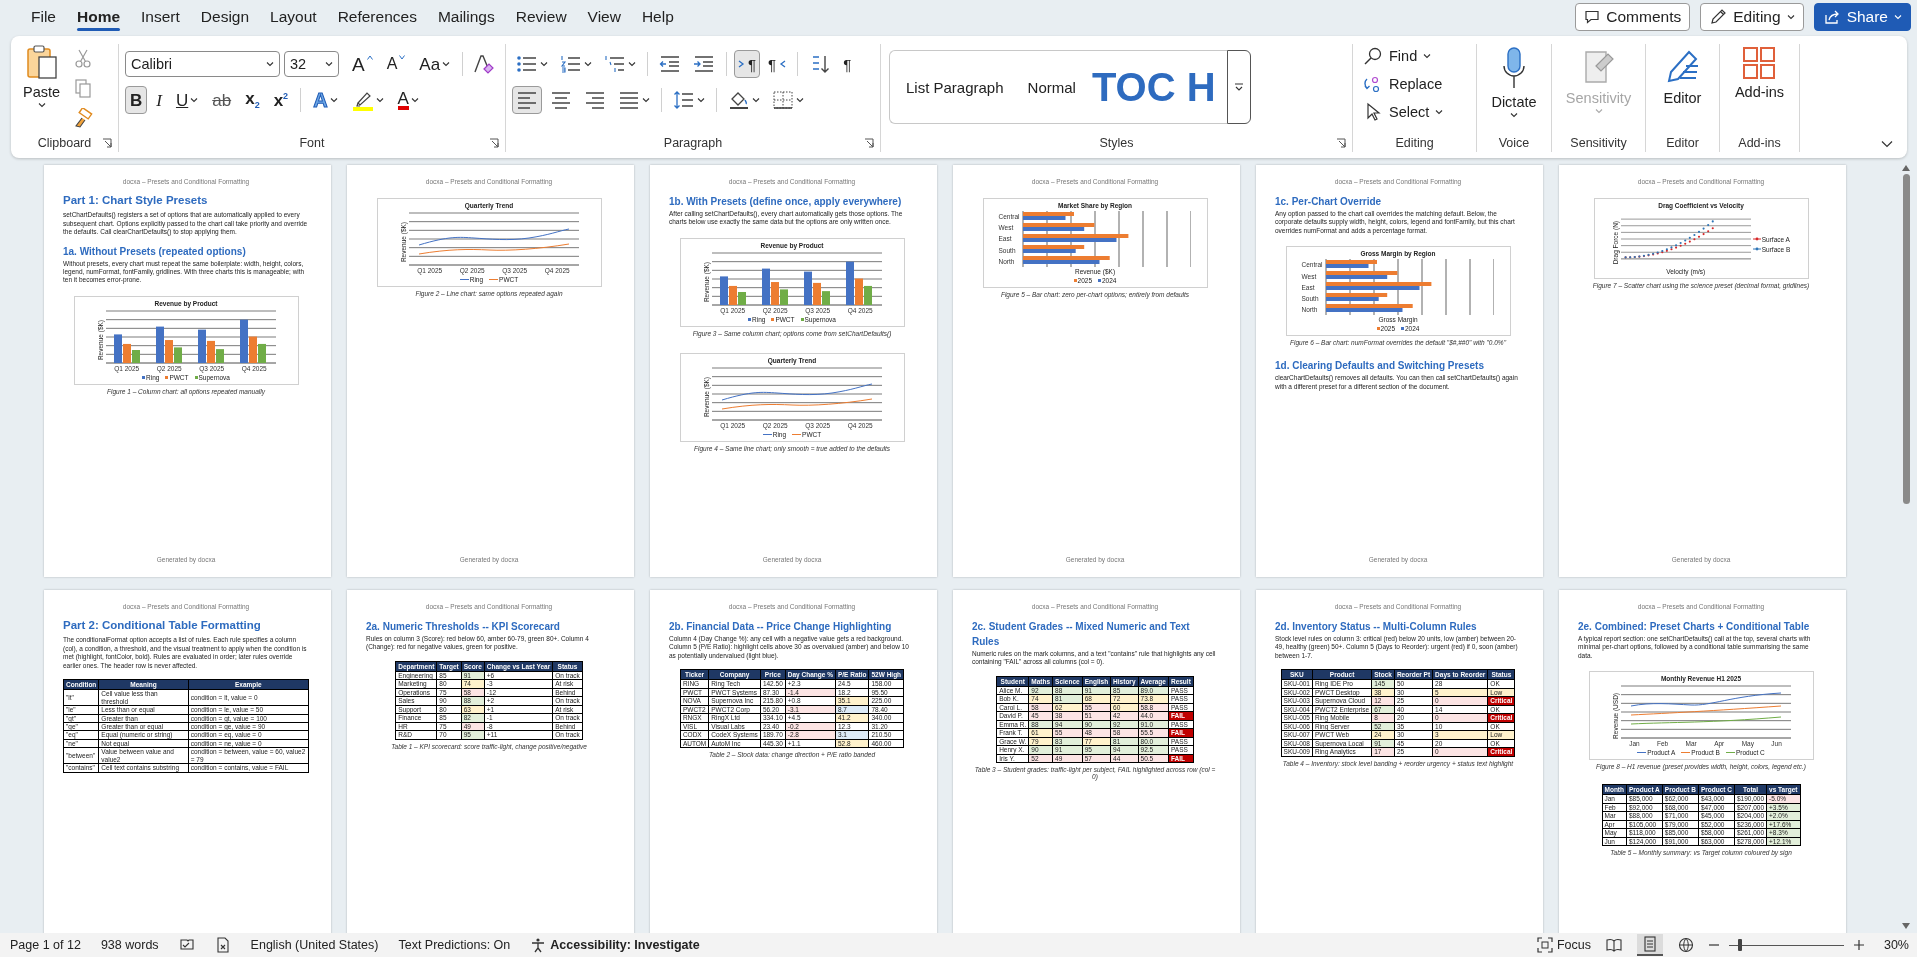 The width and height of the screenshot is (1917, 957). What do you see at coordinates (408, 100) in the screenshot?
I see `font-color-button: A` at bounding box center [408, 100].